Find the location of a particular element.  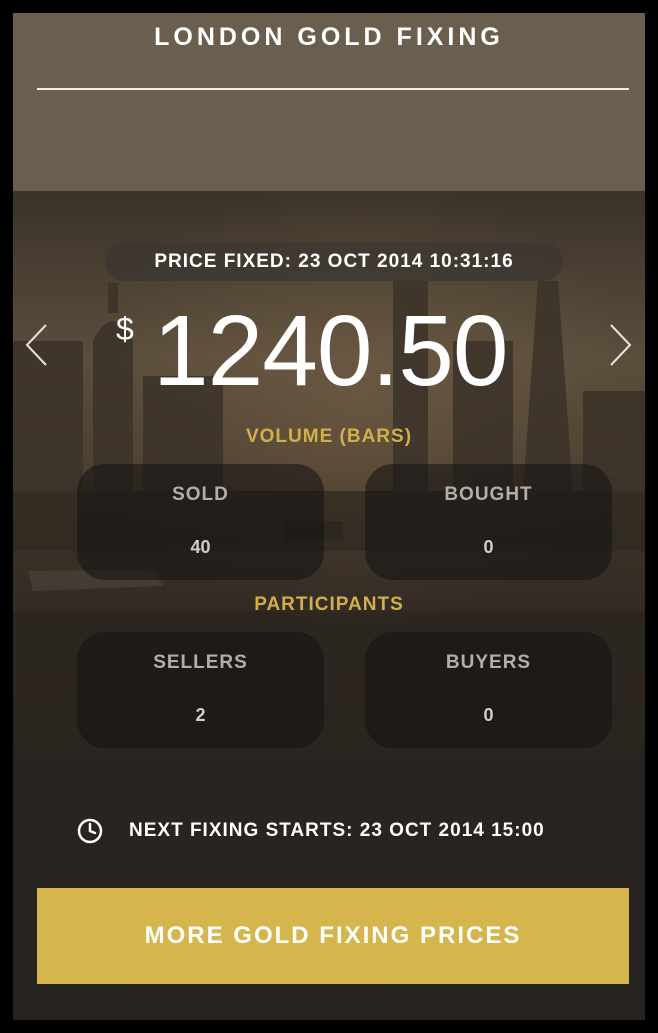

price-fixed-timestamp: PRICE FIXED: 23 OCT 2014 10:31:16 is located at coordinates (334, 261).